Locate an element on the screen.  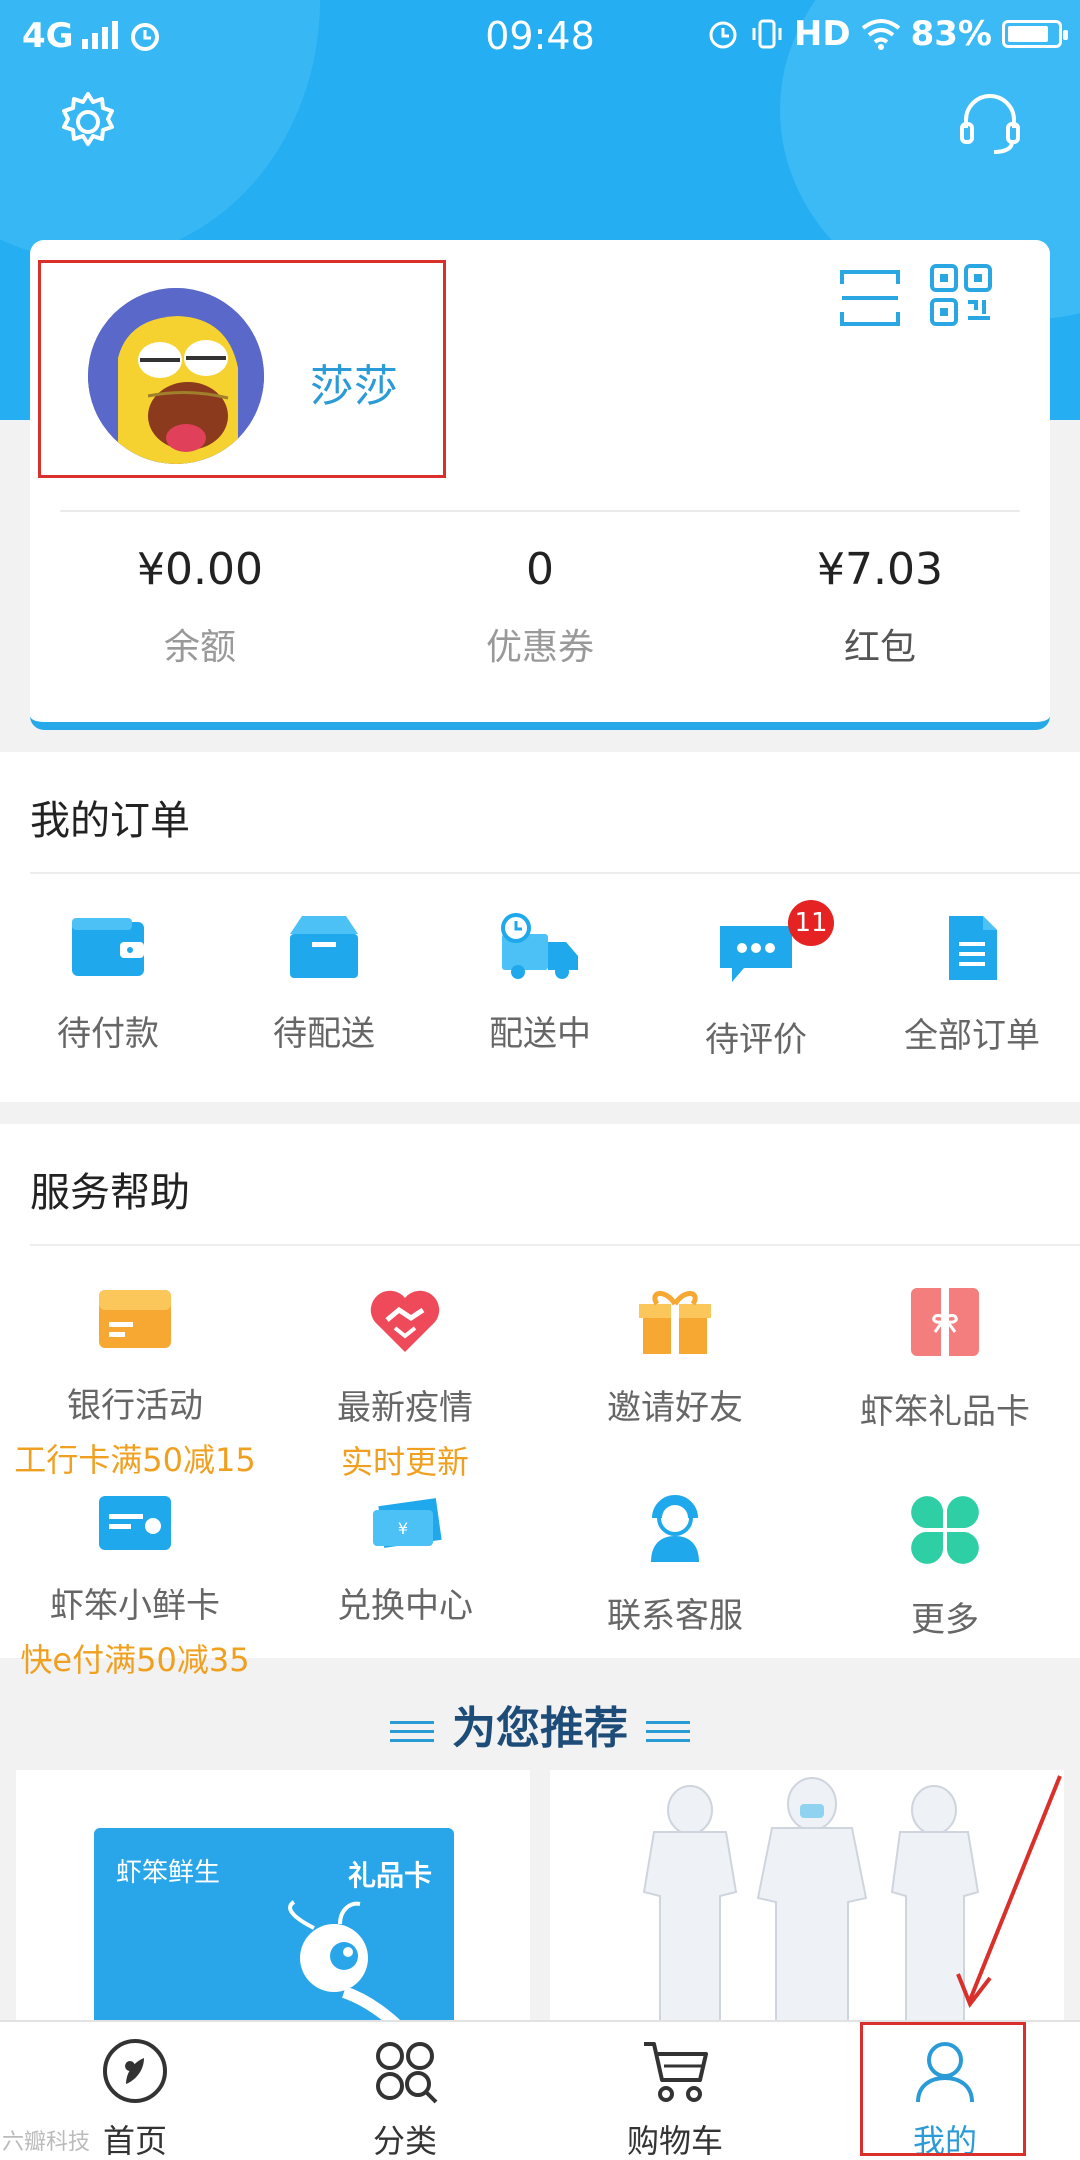
nav-mine-highlight-box is located at coordinates (943, 2089).